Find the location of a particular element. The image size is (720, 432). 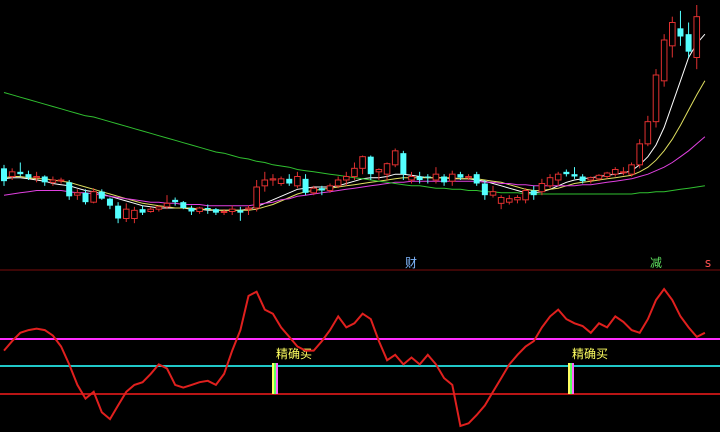

signal-label: 精确买 is located at coordinates (590, 354).